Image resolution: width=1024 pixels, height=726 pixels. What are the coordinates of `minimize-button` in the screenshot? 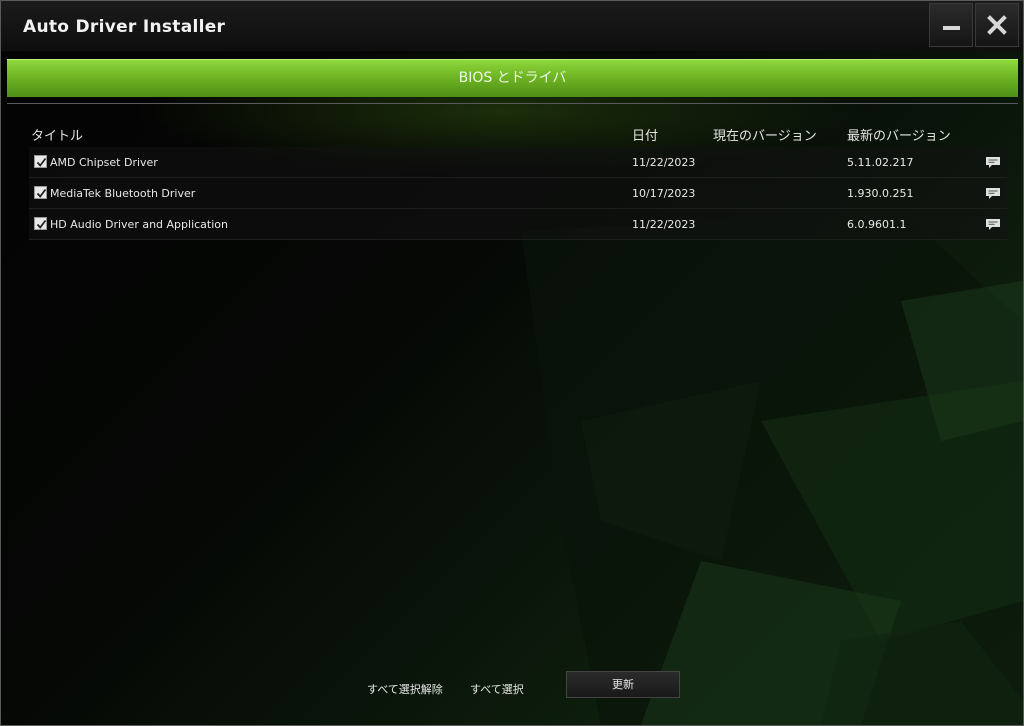 It's located at (951, 25).